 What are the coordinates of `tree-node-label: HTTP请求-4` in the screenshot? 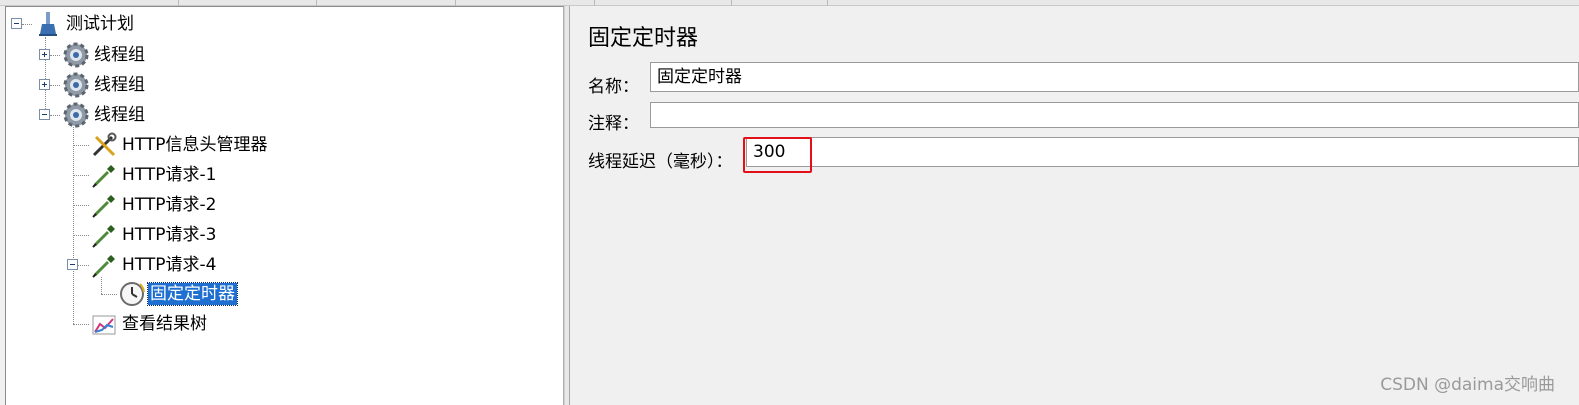 It's located at (169, 265).